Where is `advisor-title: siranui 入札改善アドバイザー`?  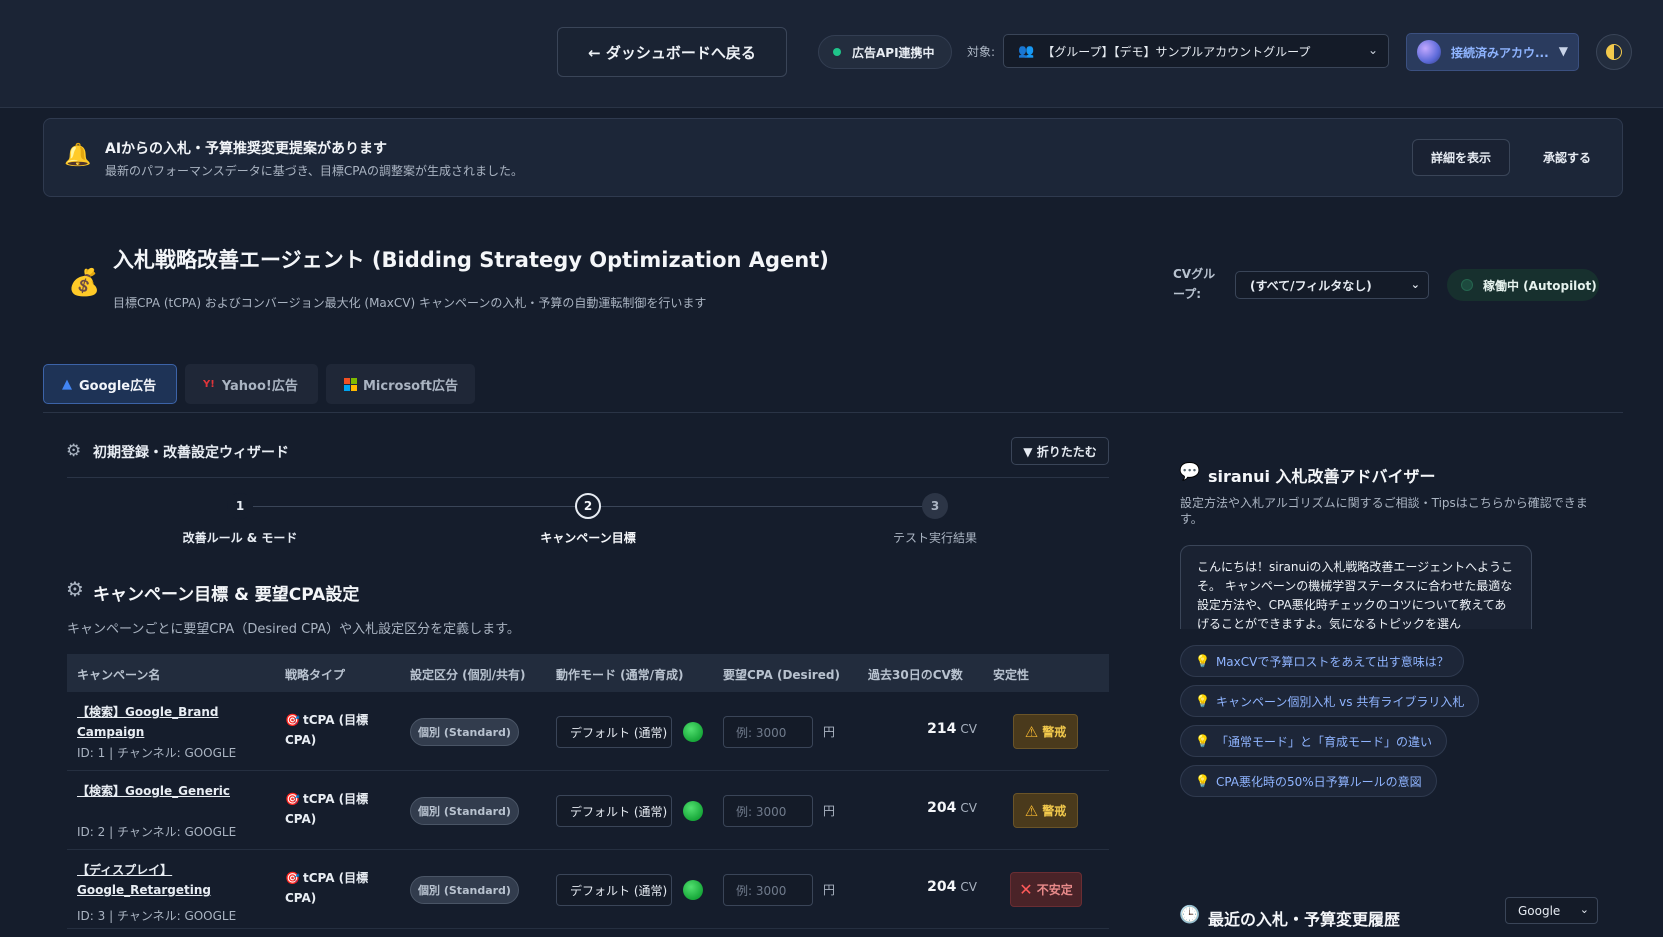
advisor-title: siranui 入札改善アドバイザー is located at coordinates (1322, 476).